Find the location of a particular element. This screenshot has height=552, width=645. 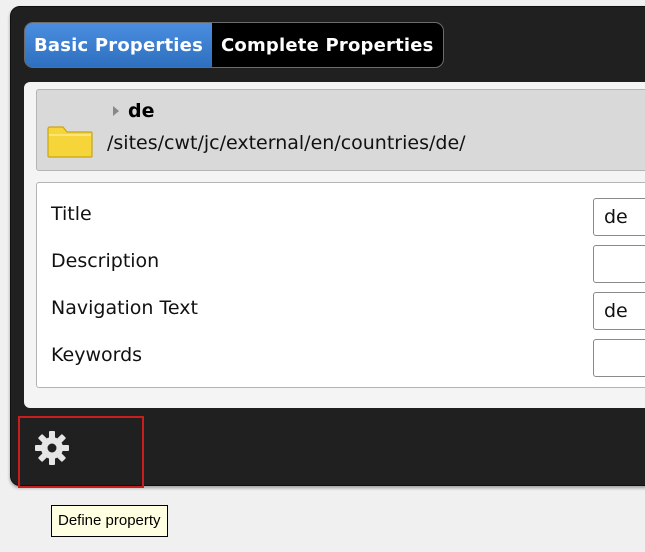

node-path: /sites/cwt/jc/external/en/countries/de/ is located at coordinates (286, 143).